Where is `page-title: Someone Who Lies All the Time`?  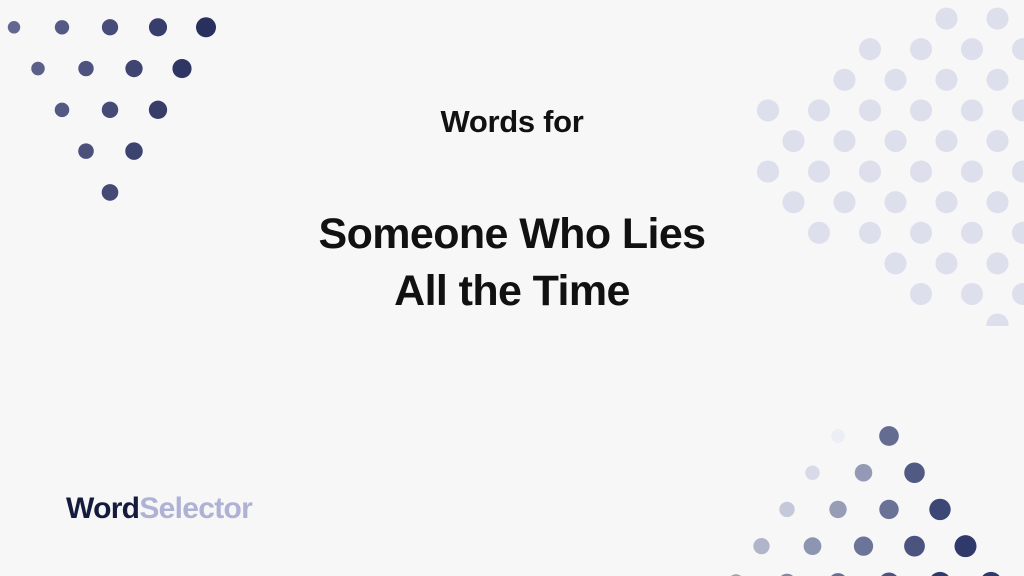 page-title: Someone Who Lies All the Time is located at coordinates (512, 263).